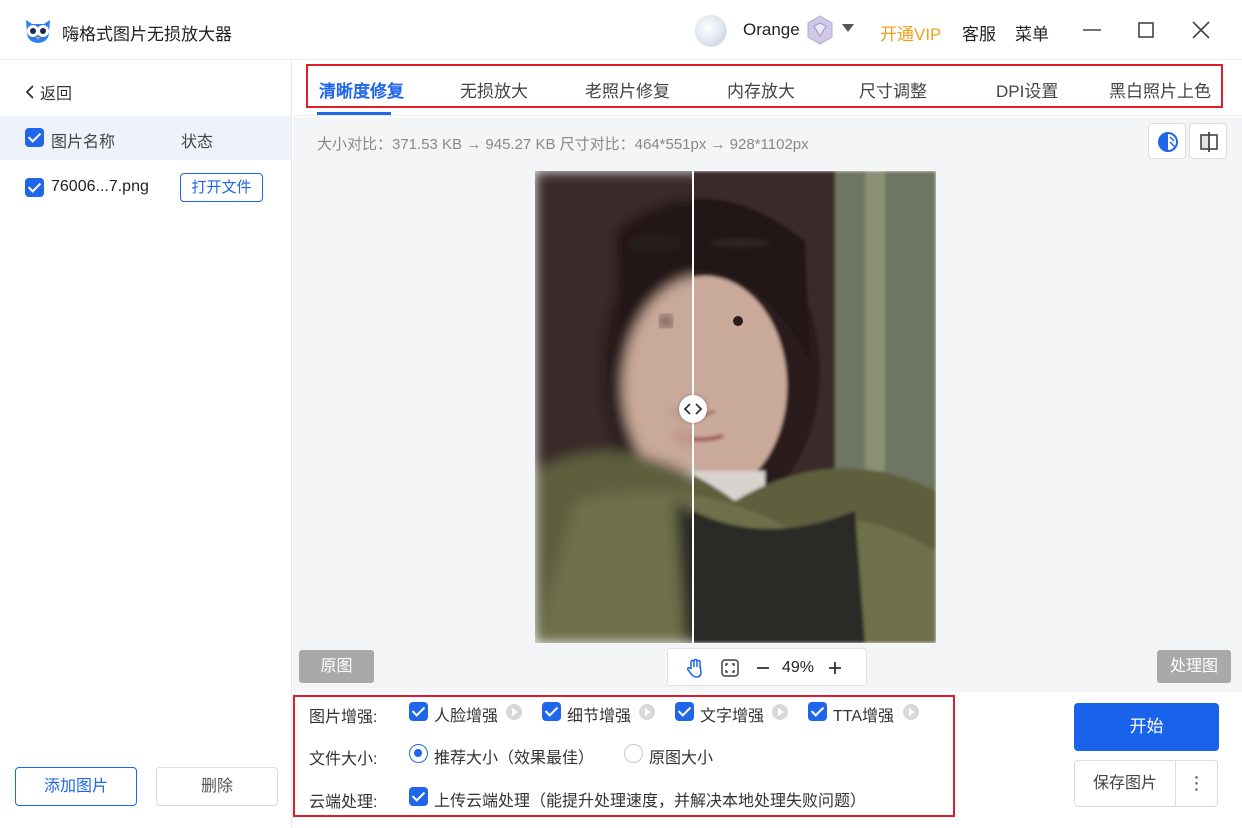 Image resolution: width=1242 pixels, height=828 pixels. I want to click on original-image-label: 原图, so click(336, 666).